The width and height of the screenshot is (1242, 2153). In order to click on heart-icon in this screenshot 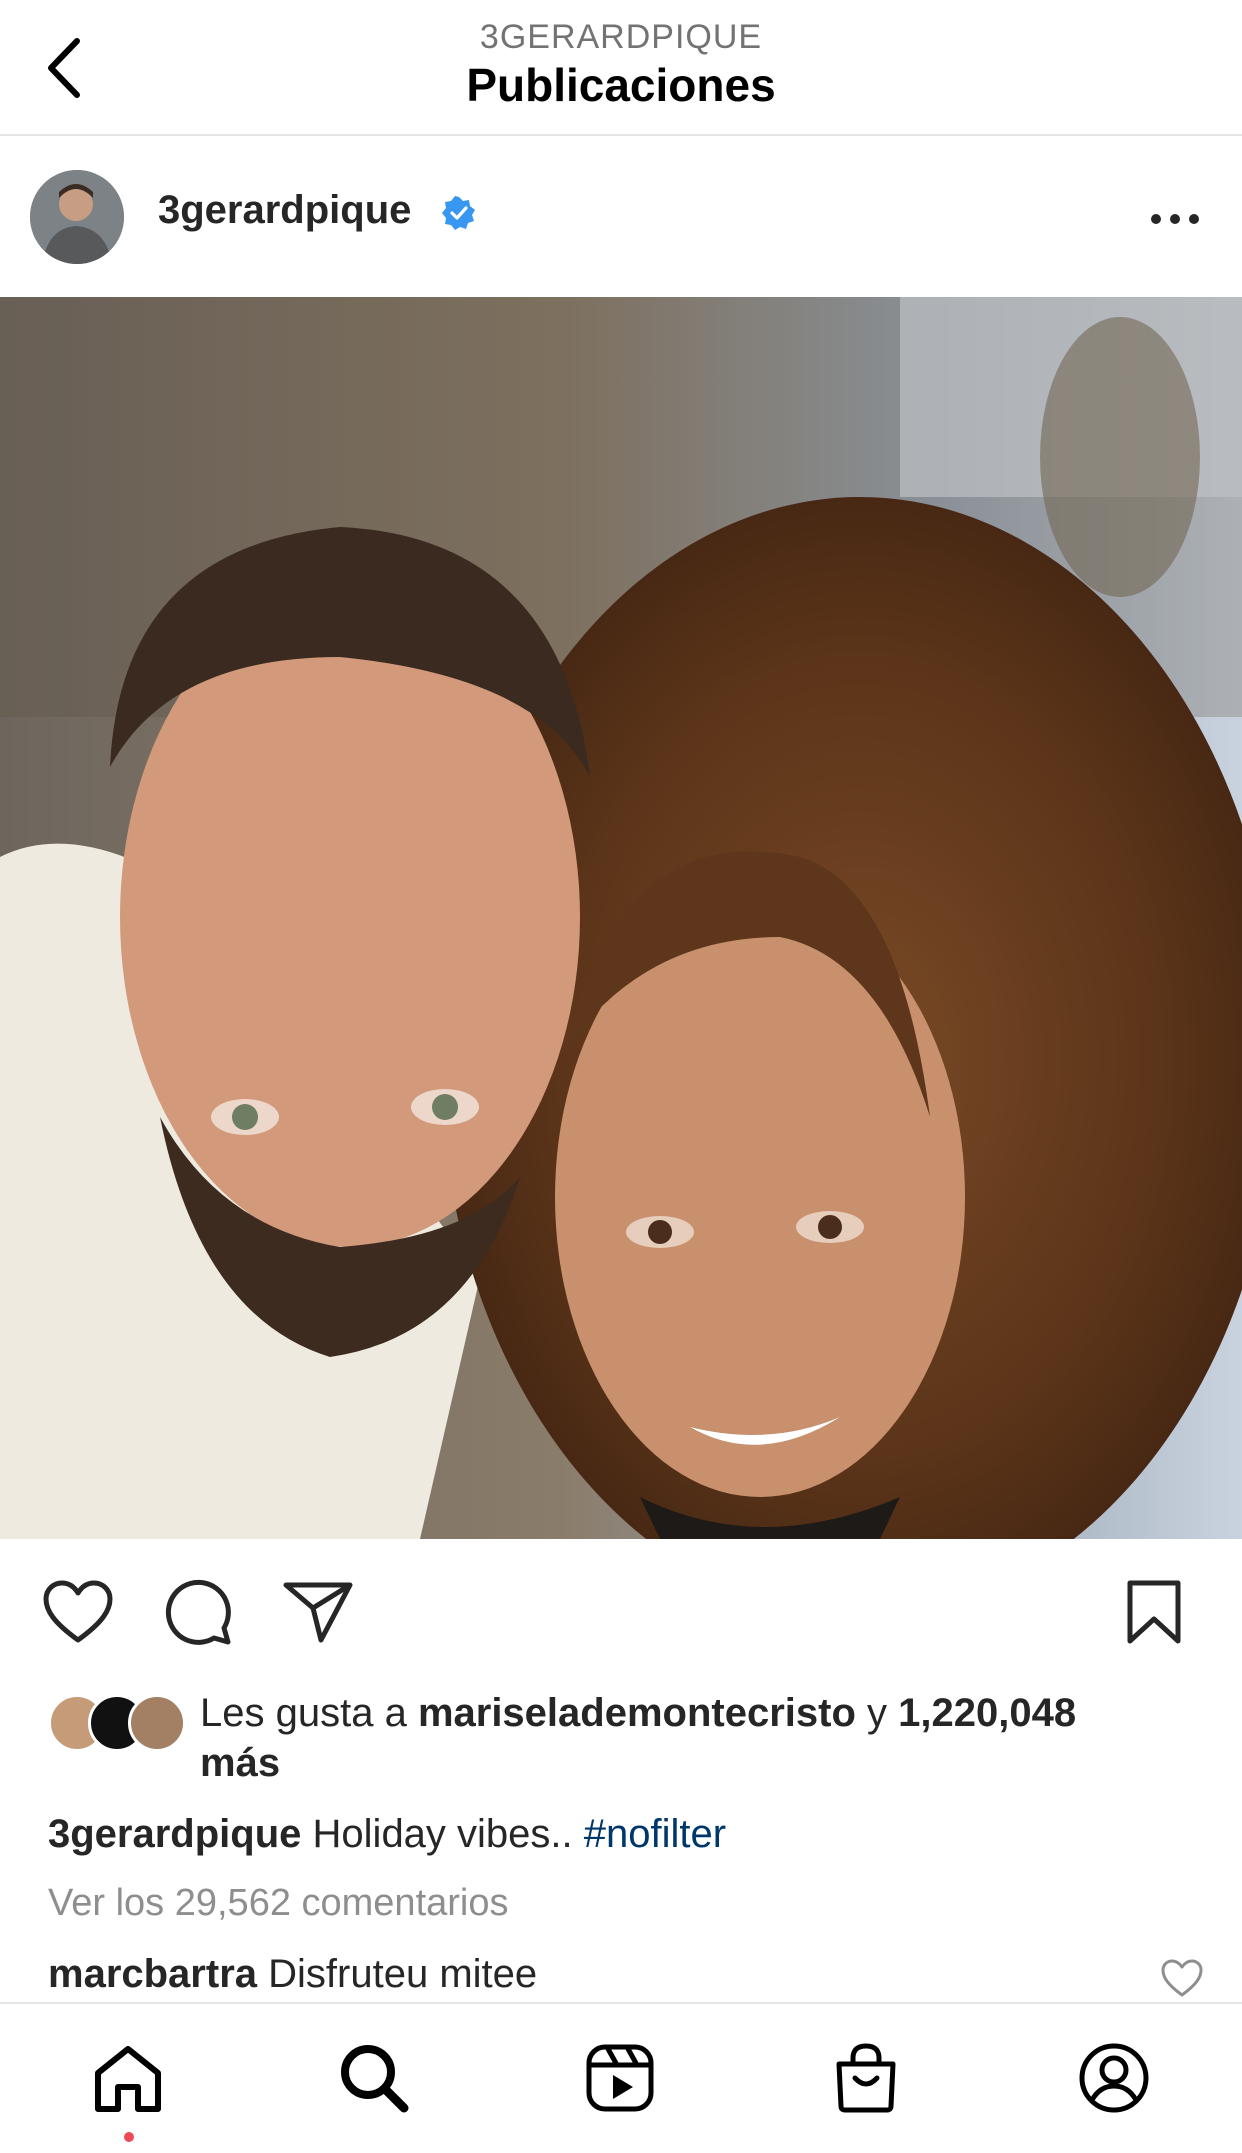, I will do `click(78, 1611)`.